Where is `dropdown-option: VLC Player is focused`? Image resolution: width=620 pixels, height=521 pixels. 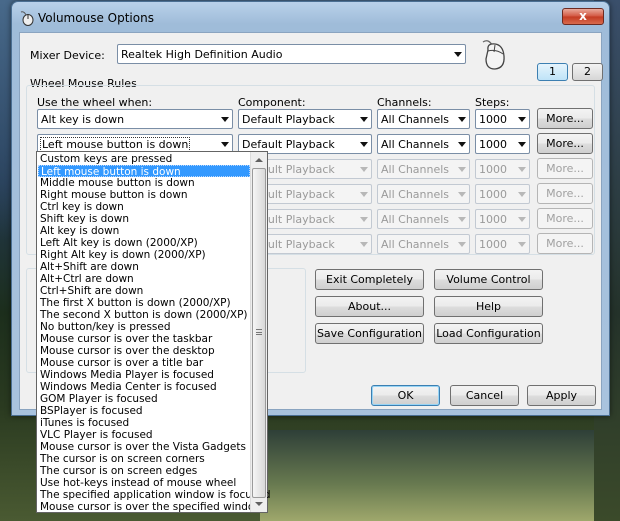 dropdown-option: VLC Player is focused is located at coordinates (144, 435).